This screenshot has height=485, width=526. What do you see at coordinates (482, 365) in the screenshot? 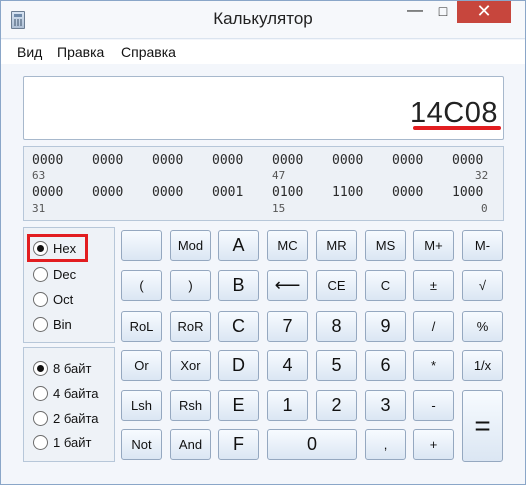
I see `reciprocal-button: 1/x` at bounding box center [482, 365].